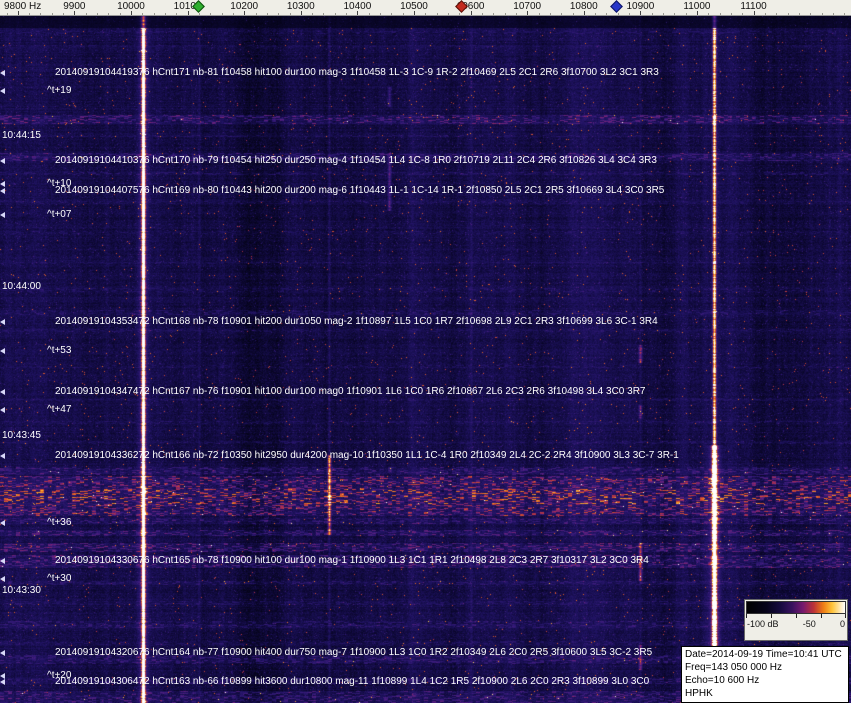 This screenshot has height=703, width=851. Describe the element at coordinates (23, 6) in the screenshot. I see `freq-tick-label: 9800 Hz` at that location.